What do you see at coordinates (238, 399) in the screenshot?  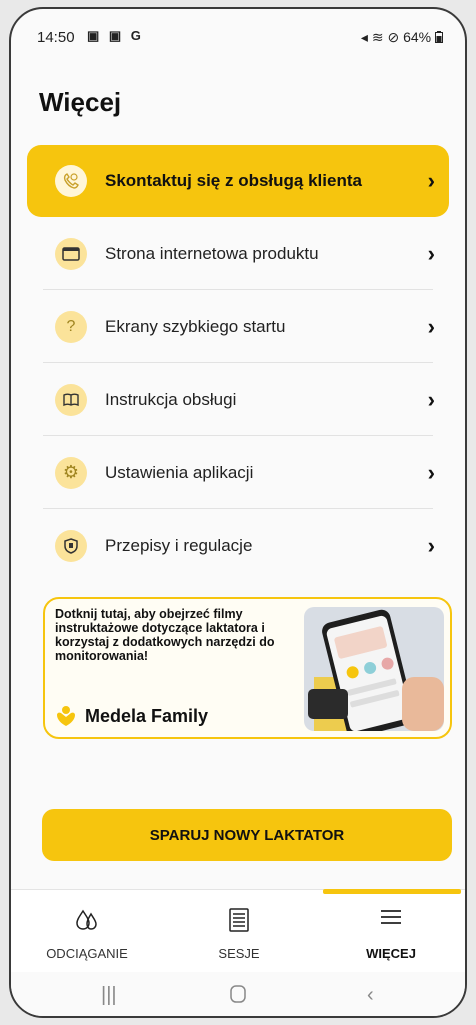 I see `menu-item-user-manual: Instrukcja obsługi ›` at bounding box center [238, 399].